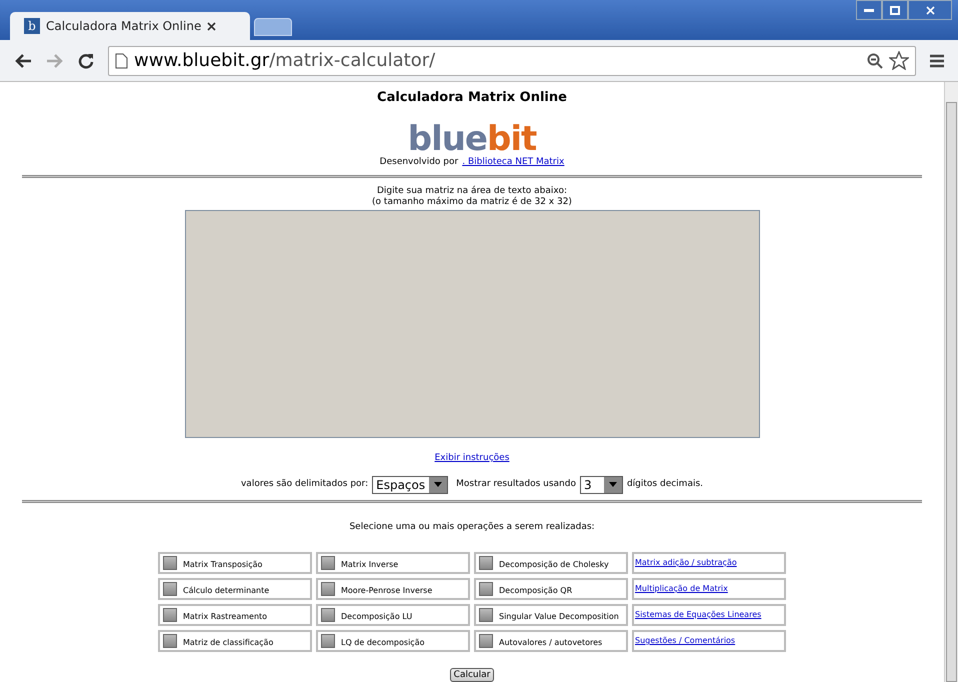  Describe the element at coordinates (472, 139) in the screenshot. I see `bluebit-logo: bluebit` at that location.